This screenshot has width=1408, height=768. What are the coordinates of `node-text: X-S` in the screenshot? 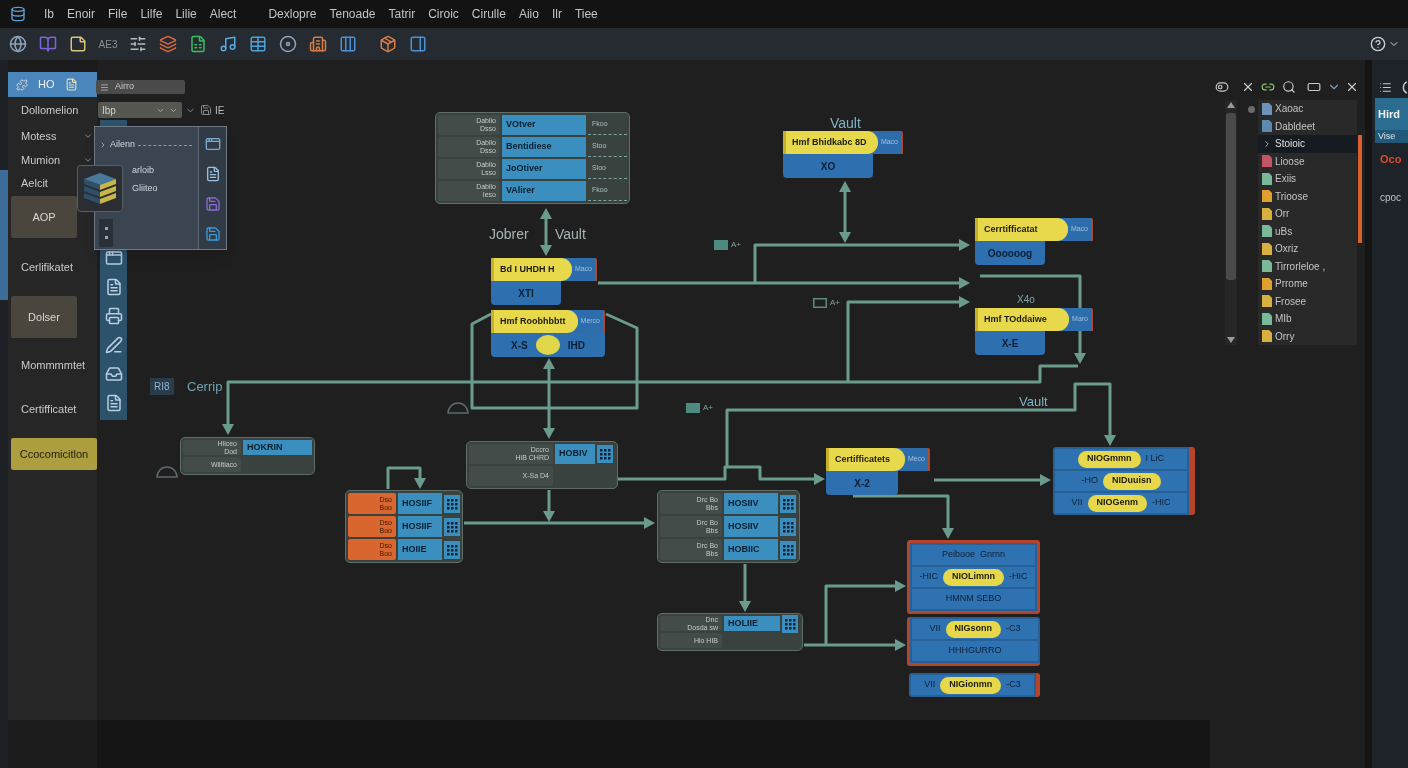 It's located at (519, 345).